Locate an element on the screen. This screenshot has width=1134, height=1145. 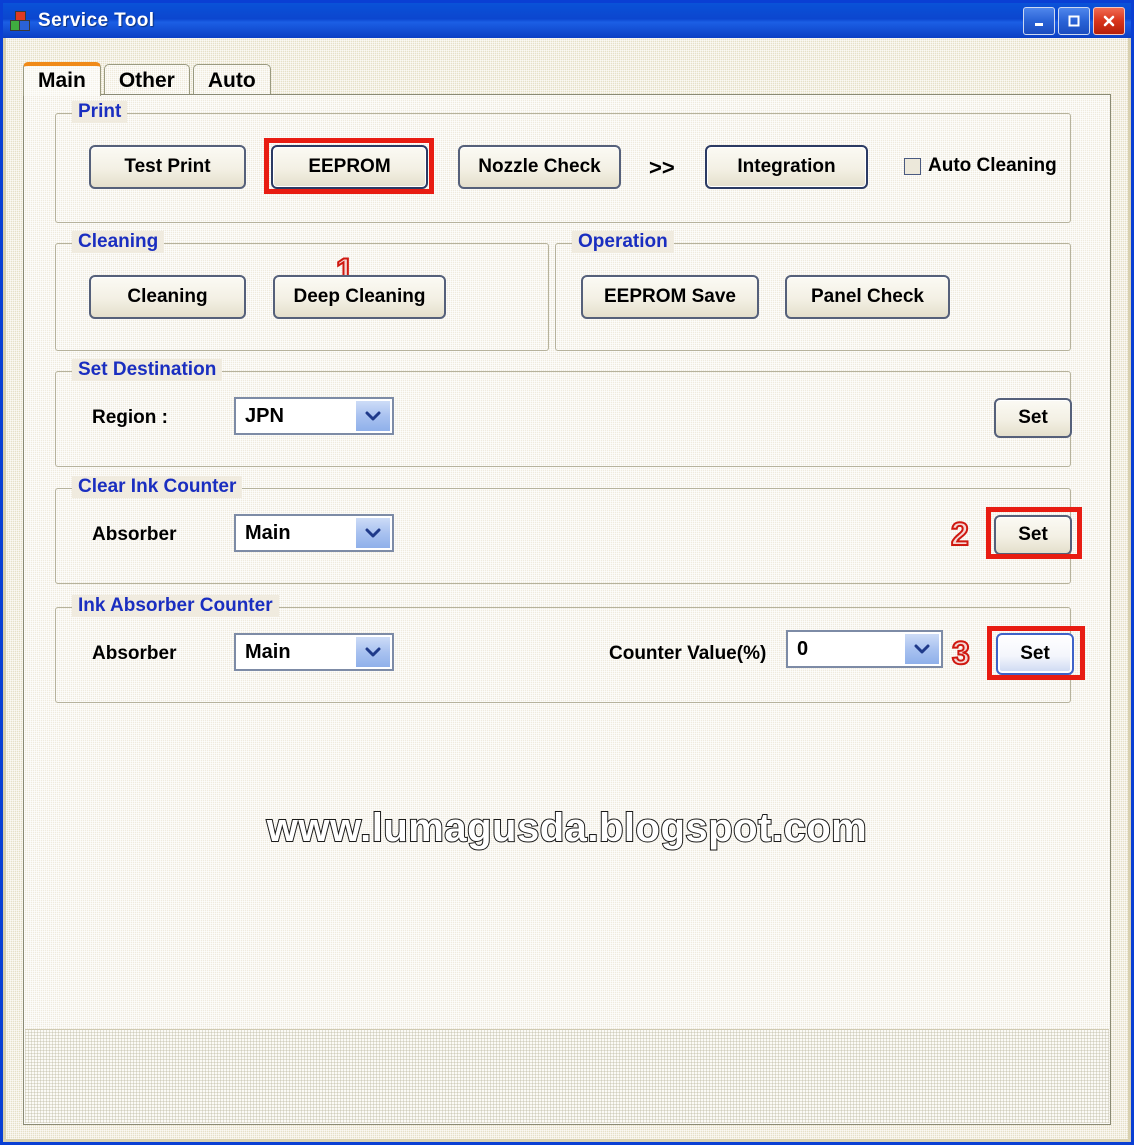
group-ink-absorber-counter-label: Ink Absorber Counter is located at coordinates (175, 606).